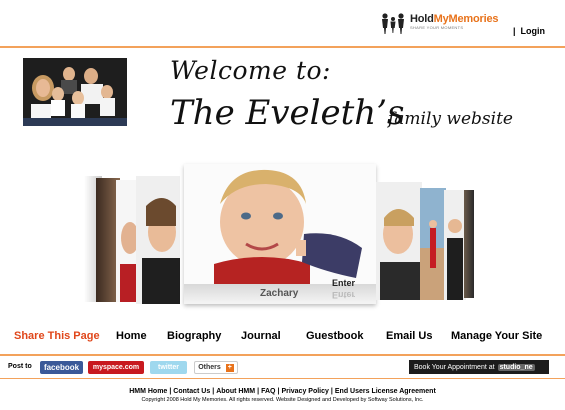 This screenshot has width=565, height=410. Describe the element at coordinates (409, 336) in the screenshot. I see `nav-email-us: Email Us` at that location.